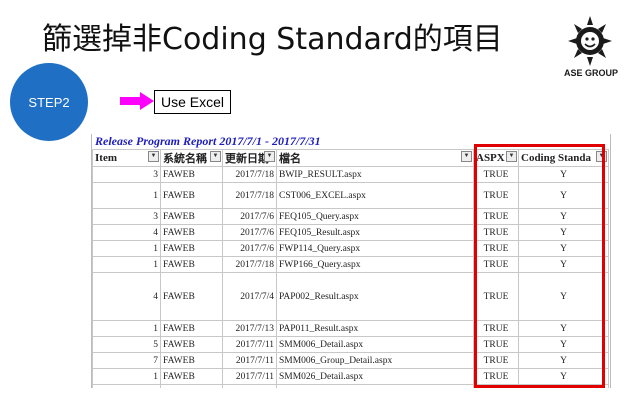 The image size is (640, 405). What do you see at coordinates (375, 264) in the screenshot?
I see `cell-filename: FWP166_Query.aspx` at bounding box center [375, 264].